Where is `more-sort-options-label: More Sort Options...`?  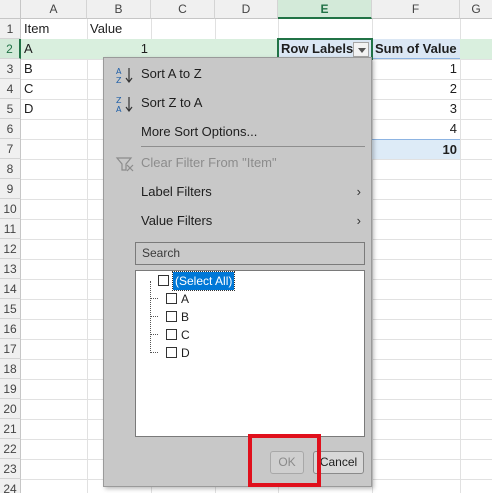 more-sort-options-label: More Sort Options... is located at coordinates (199, 131).